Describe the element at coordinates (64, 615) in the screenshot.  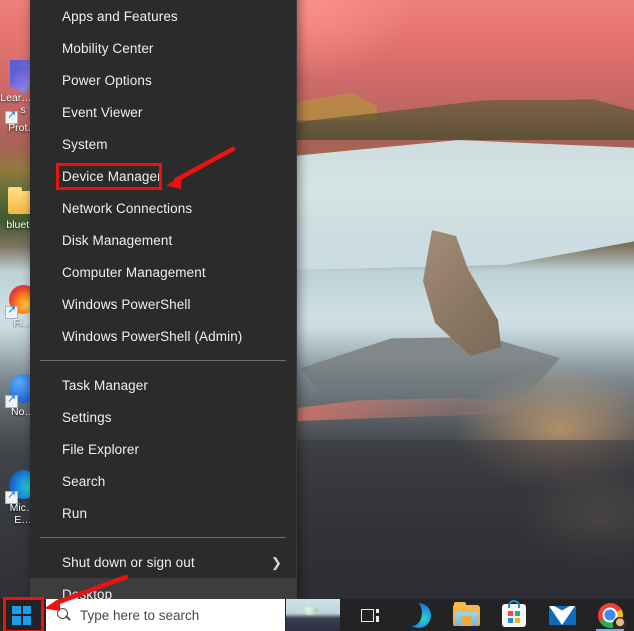
I see `search-icon` at that location.